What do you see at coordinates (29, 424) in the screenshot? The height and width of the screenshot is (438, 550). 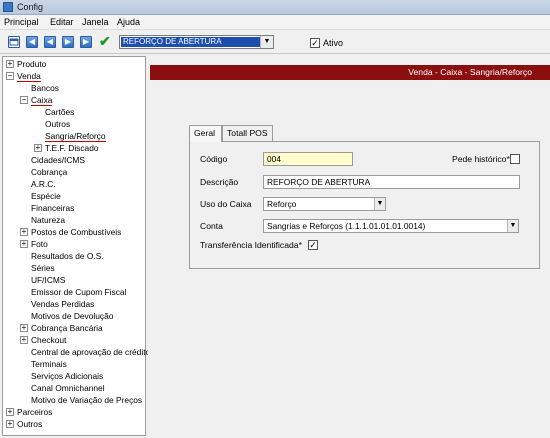 I see `tree-item-outros: Outros` at bounding box center [29, 424].